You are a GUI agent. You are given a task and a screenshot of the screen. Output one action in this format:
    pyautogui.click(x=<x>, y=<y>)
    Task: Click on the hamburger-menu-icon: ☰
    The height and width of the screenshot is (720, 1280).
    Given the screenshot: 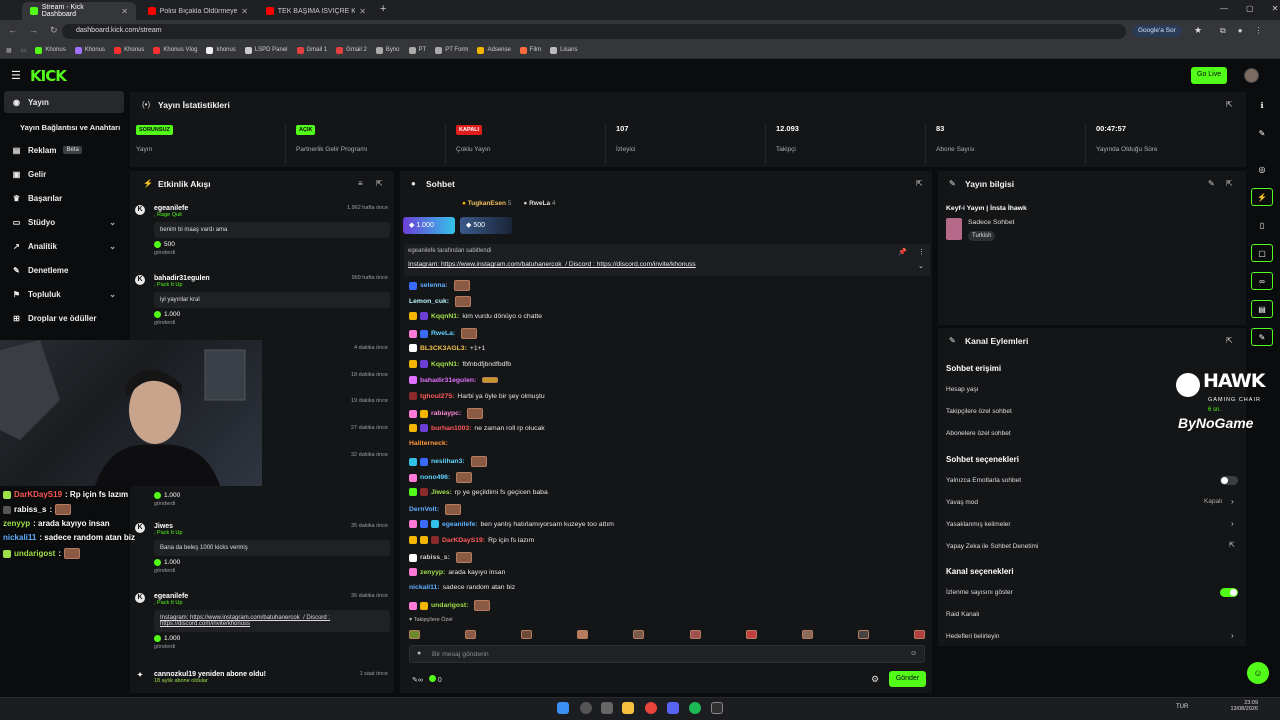 What is the action you would take?
    pyautogui.click(x=16, y=75)
    